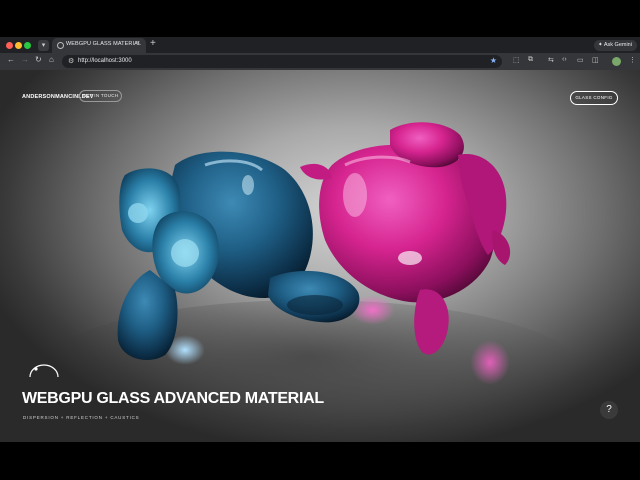  Describe the element at coordinates (551, 60) in the screenshot. I see `translate-icon: ⇆` at that location.